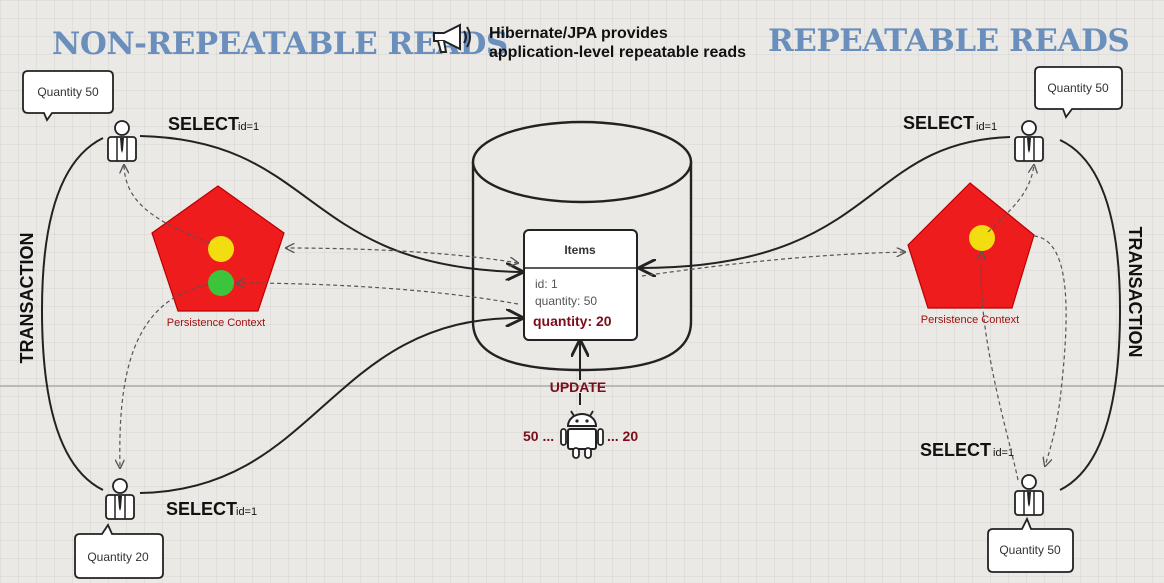  I want to click on note-line-2: application-level repeatable reads, so click(617, 52).